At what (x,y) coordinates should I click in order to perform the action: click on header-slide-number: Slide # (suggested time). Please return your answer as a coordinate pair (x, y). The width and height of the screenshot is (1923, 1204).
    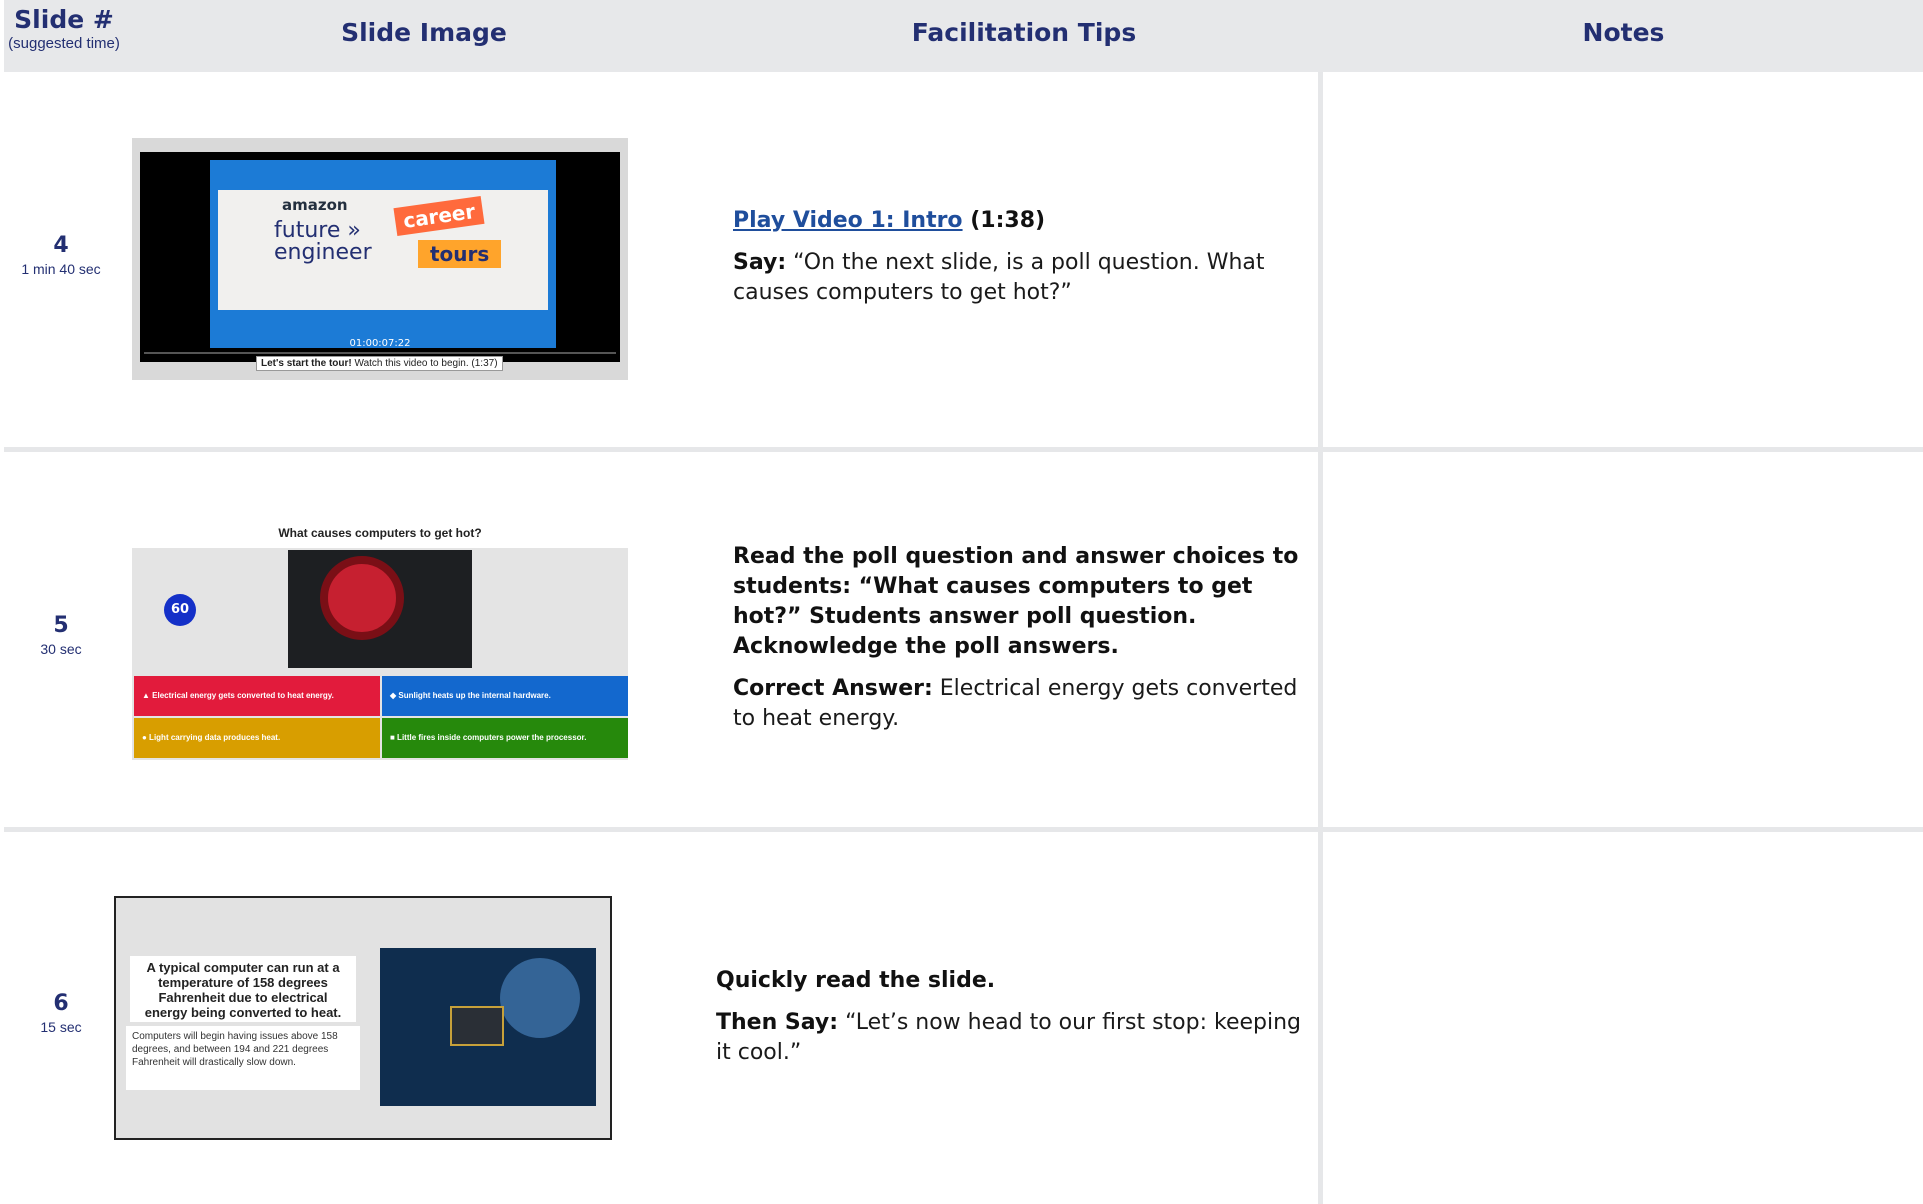
    Looking at the image, I should click on (64, 36).